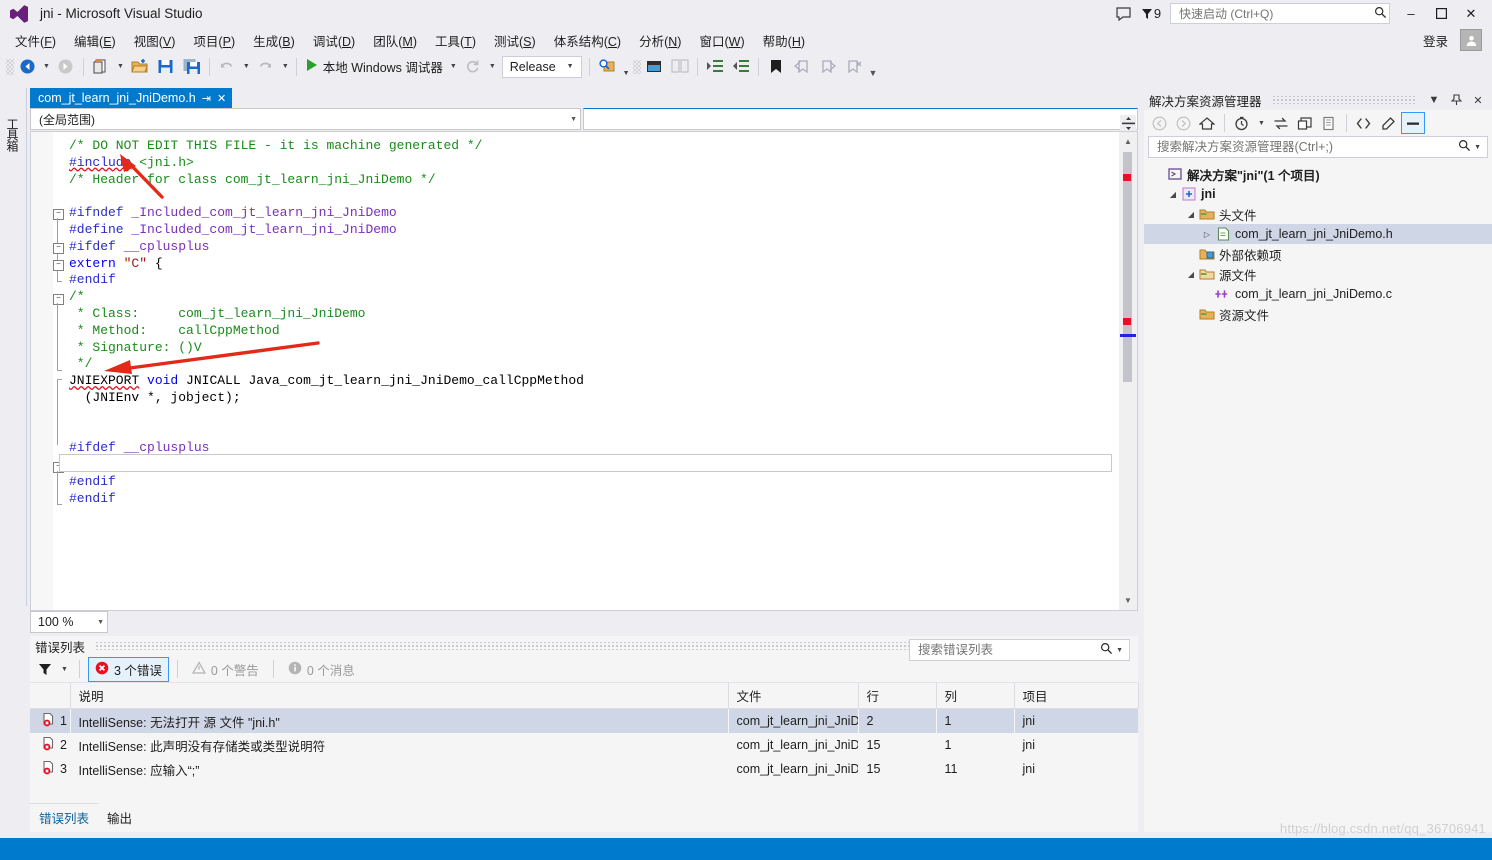  Describe the element at coordinates (854, 67) in the screenshot. I see `clear-bookmark-icon` at that location.